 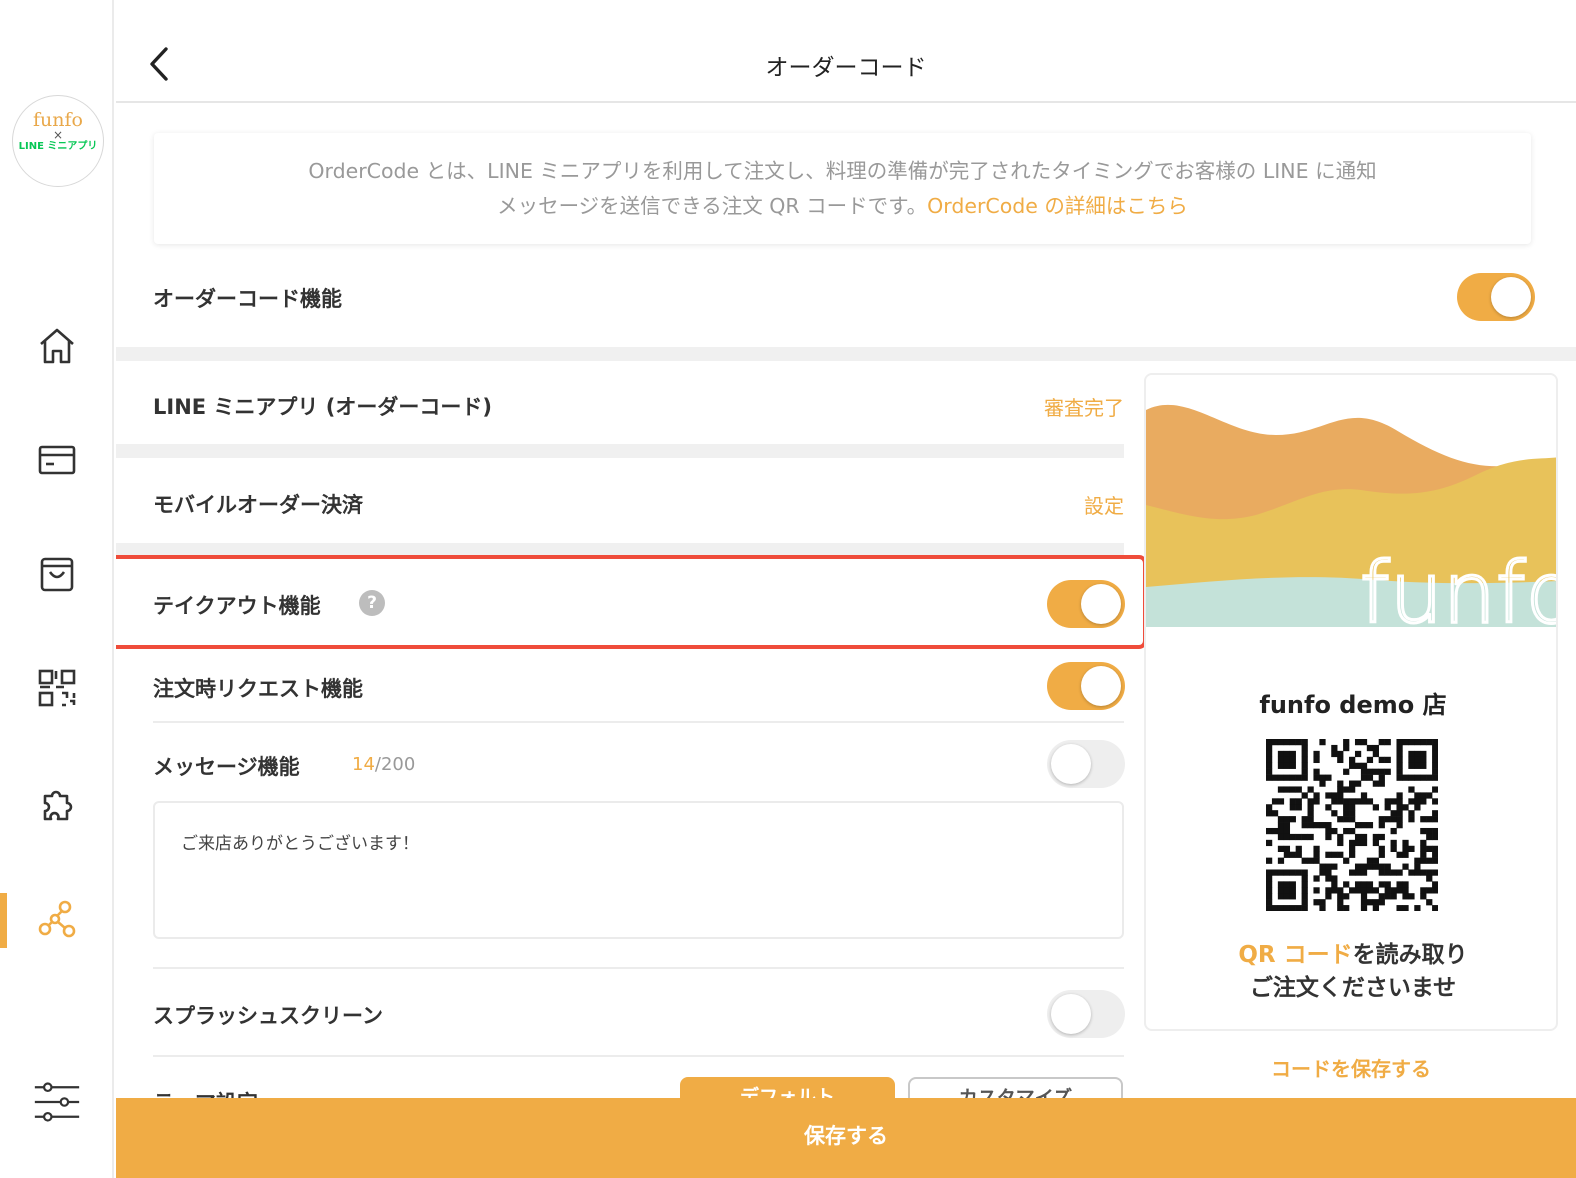 I want to click on shopping-bag-icon, so click(x=57, y=574).